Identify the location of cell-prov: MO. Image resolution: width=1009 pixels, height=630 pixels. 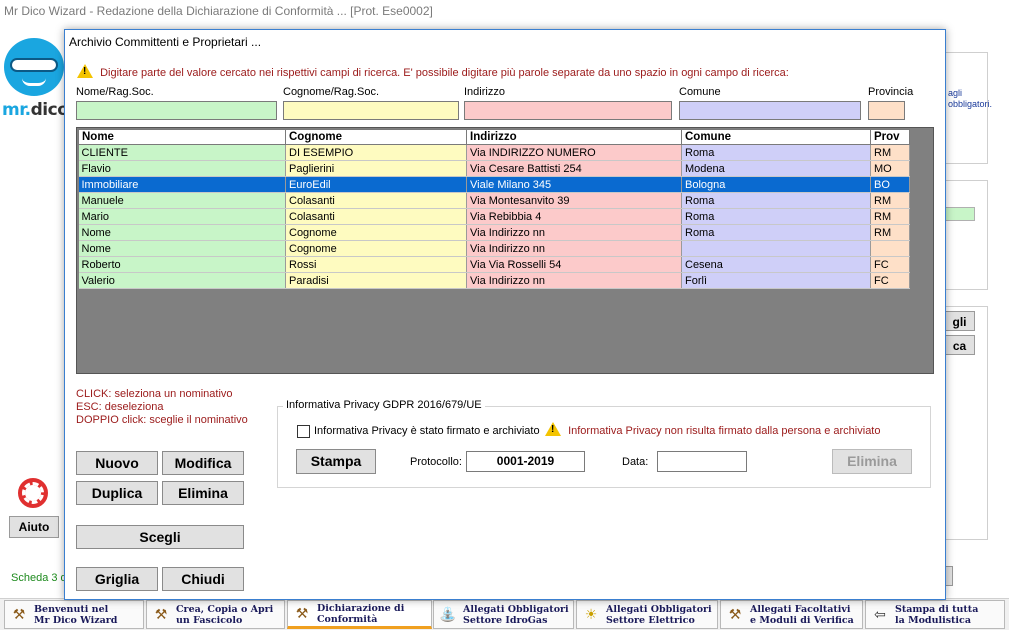
(890, 168).